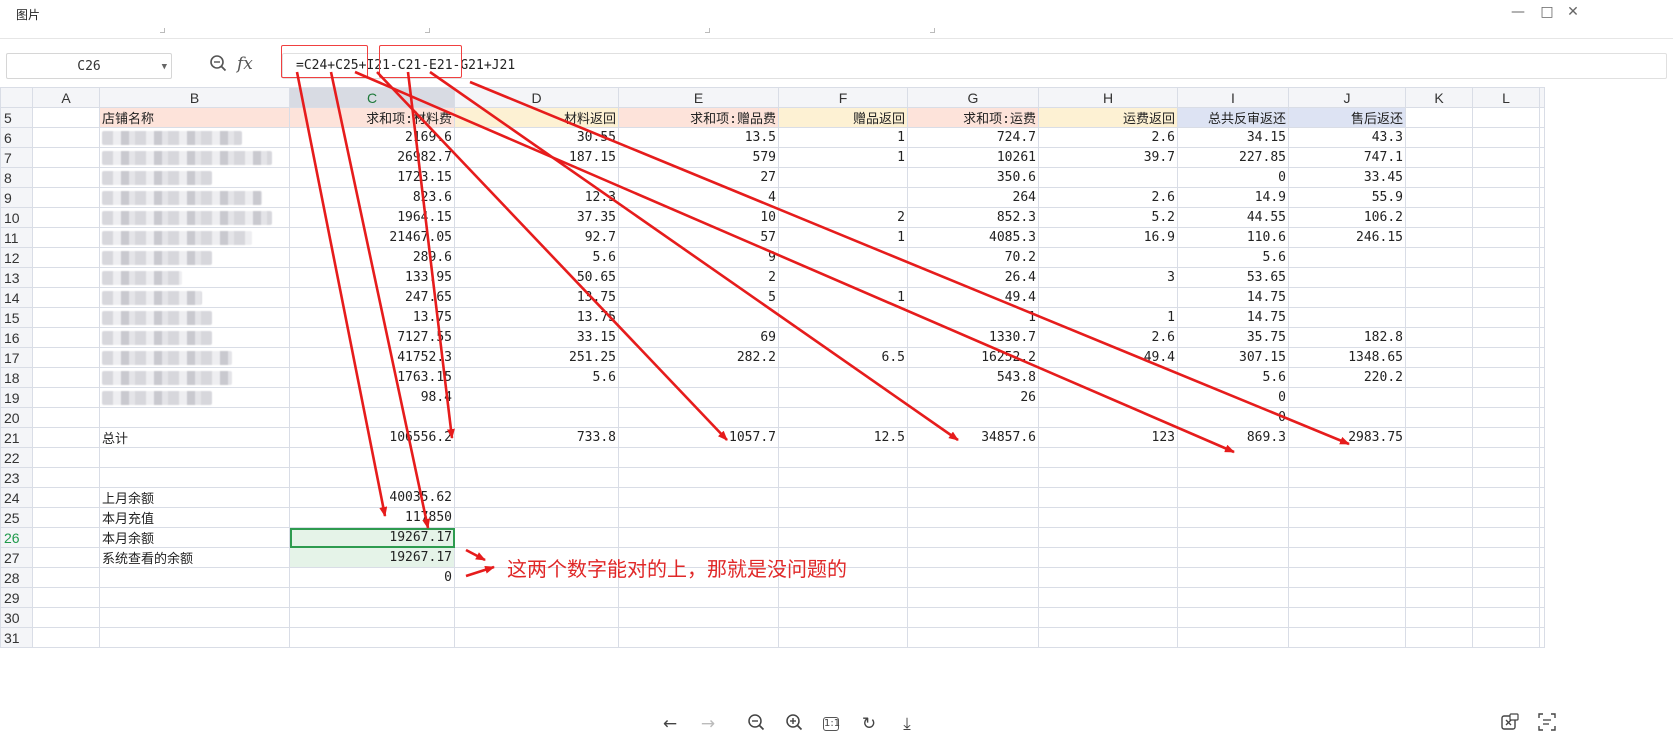 Image resolution: width=1673 pixels, height=744 pixels. What do you see at coordinates (973, 117) in the screenshot?
I see `column-title-g: 求和项:运费` at bounding box center [973, 117].